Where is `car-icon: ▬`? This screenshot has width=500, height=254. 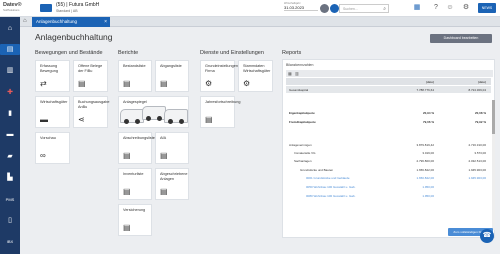
car-icon: ▬ is located at coordinates (10, 134).